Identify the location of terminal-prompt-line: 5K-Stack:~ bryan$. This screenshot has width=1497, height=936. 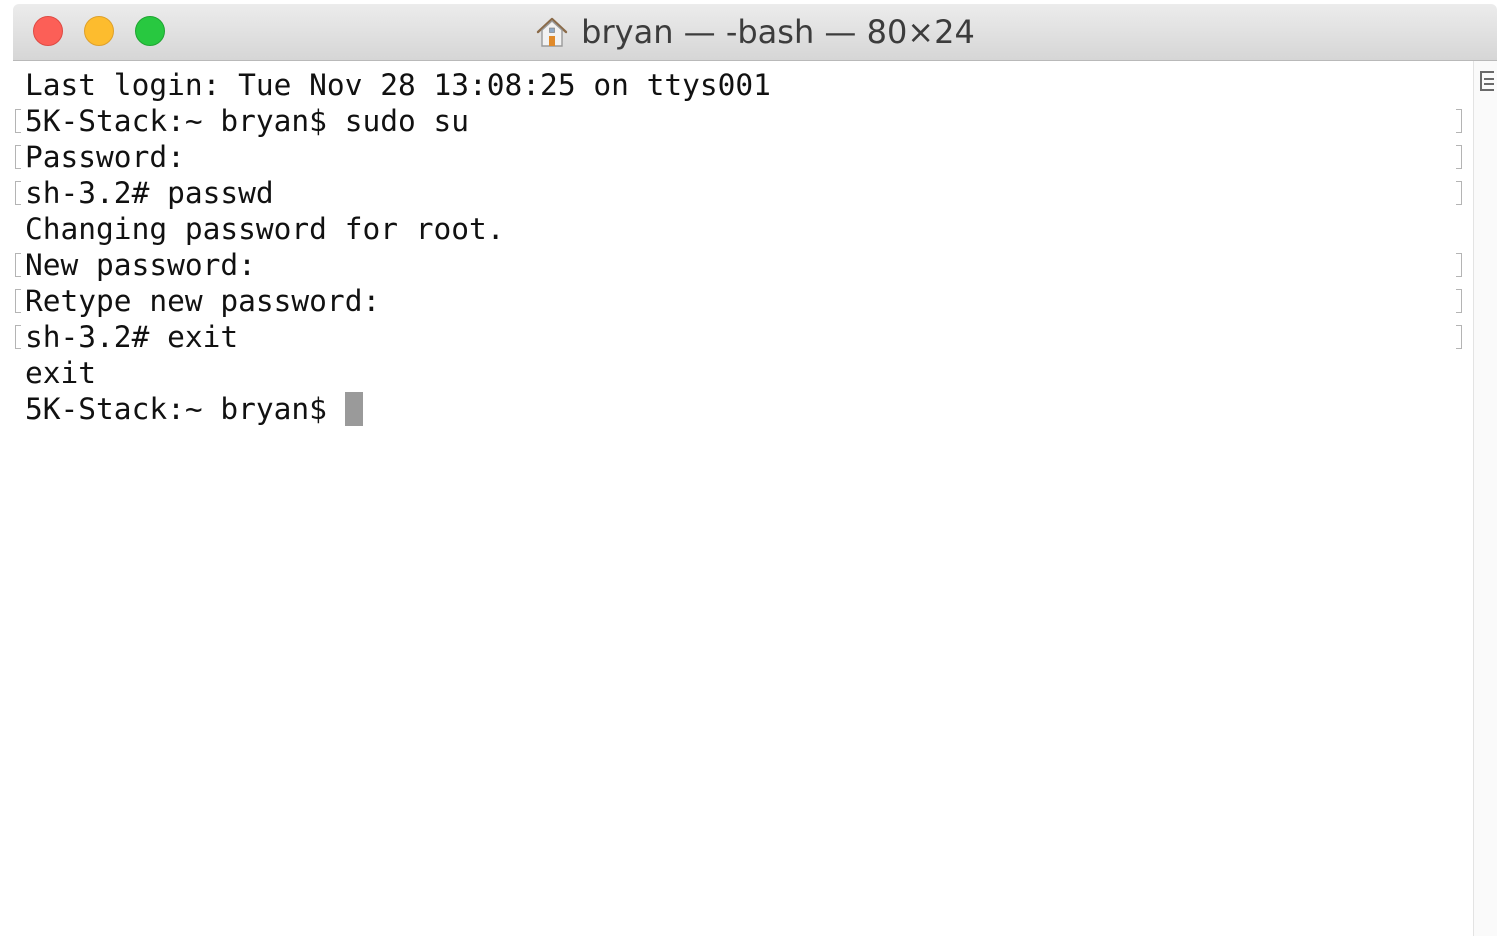
(194, 409).